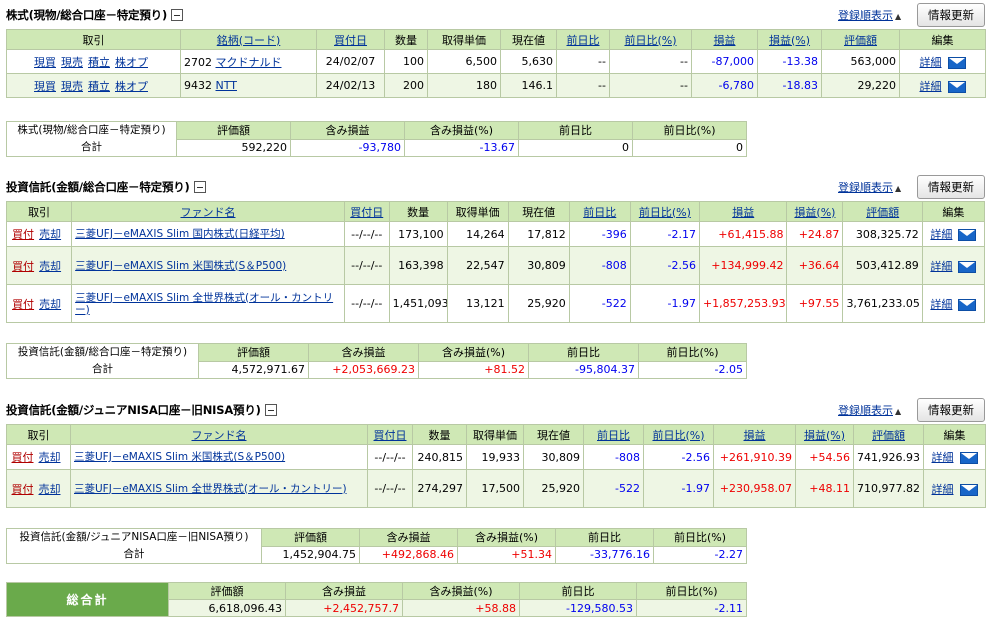 This screenshot has width=991, height=620. What do you see at coordinates (249, 62) in the screenshot?
I see `security-name-link: マクドナルド` at bounding box center [249, 62].